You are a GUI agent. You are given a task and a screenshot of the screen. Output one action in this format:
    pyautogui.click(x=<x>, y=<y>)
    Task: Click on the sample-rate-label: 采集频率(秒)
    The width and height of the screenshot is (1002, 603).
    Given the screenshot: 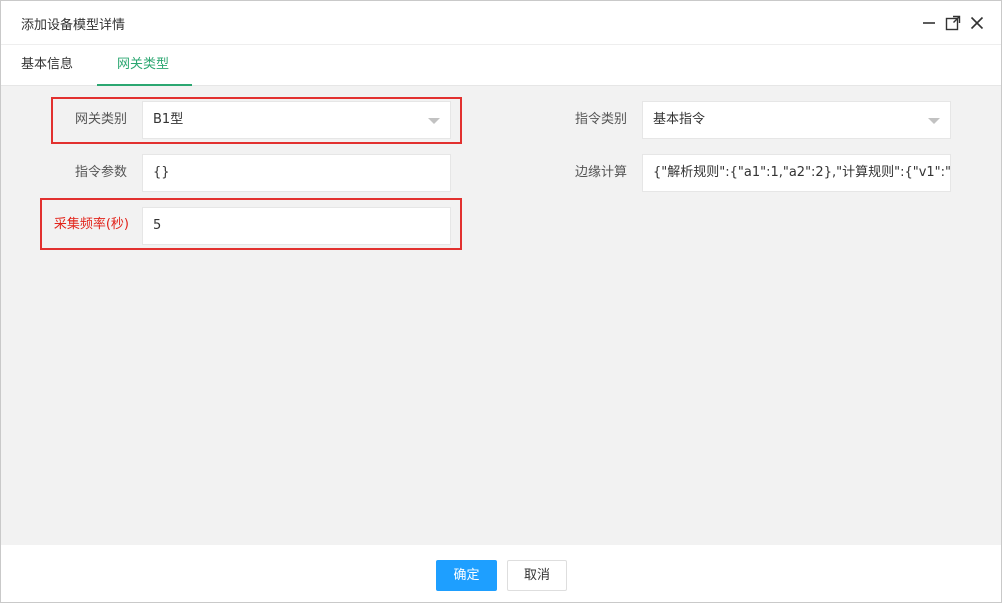 What is the action you would take?
    pyautogui.click(x=91, y=224)
    